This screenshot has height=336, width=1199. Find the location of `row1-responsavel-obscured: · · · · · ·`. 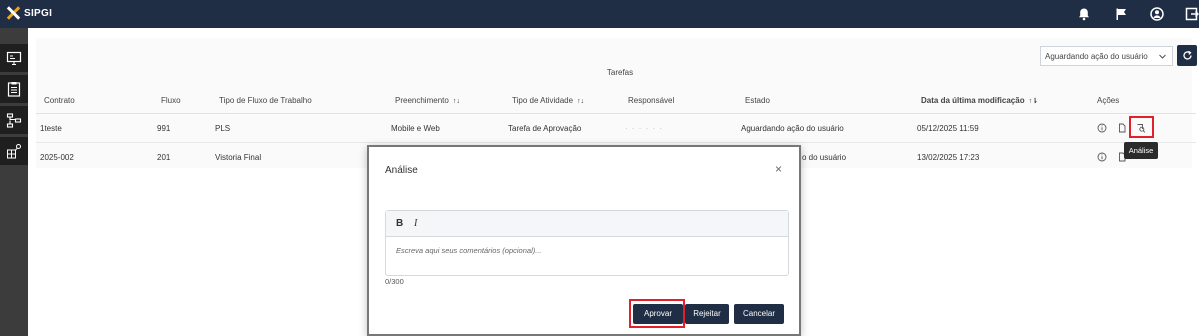

row1-responsavel-obscured: · · · · · · is located at coordinates (644, 128).